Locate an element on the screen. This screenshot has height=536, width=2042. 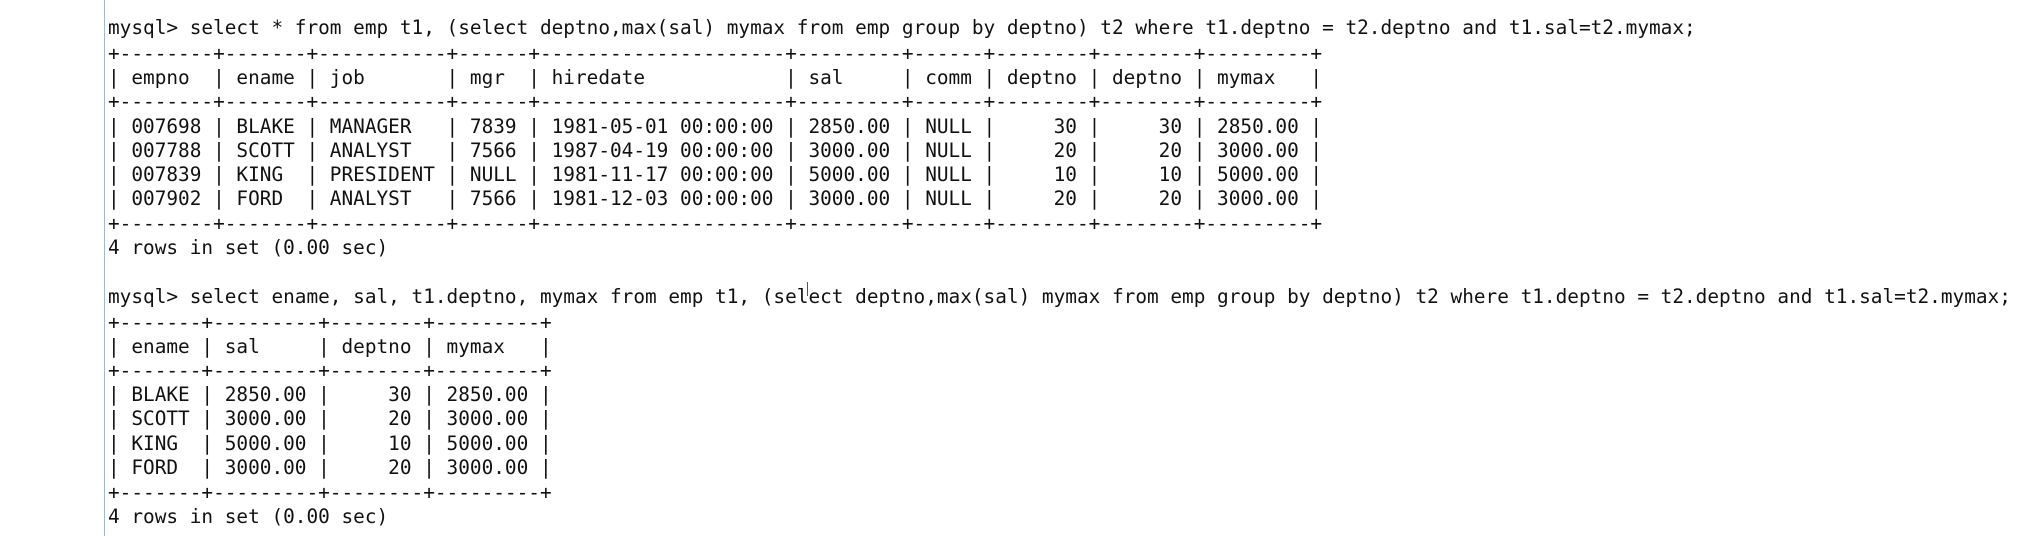
text-cursor-icon is located at coordinates (807, 289).